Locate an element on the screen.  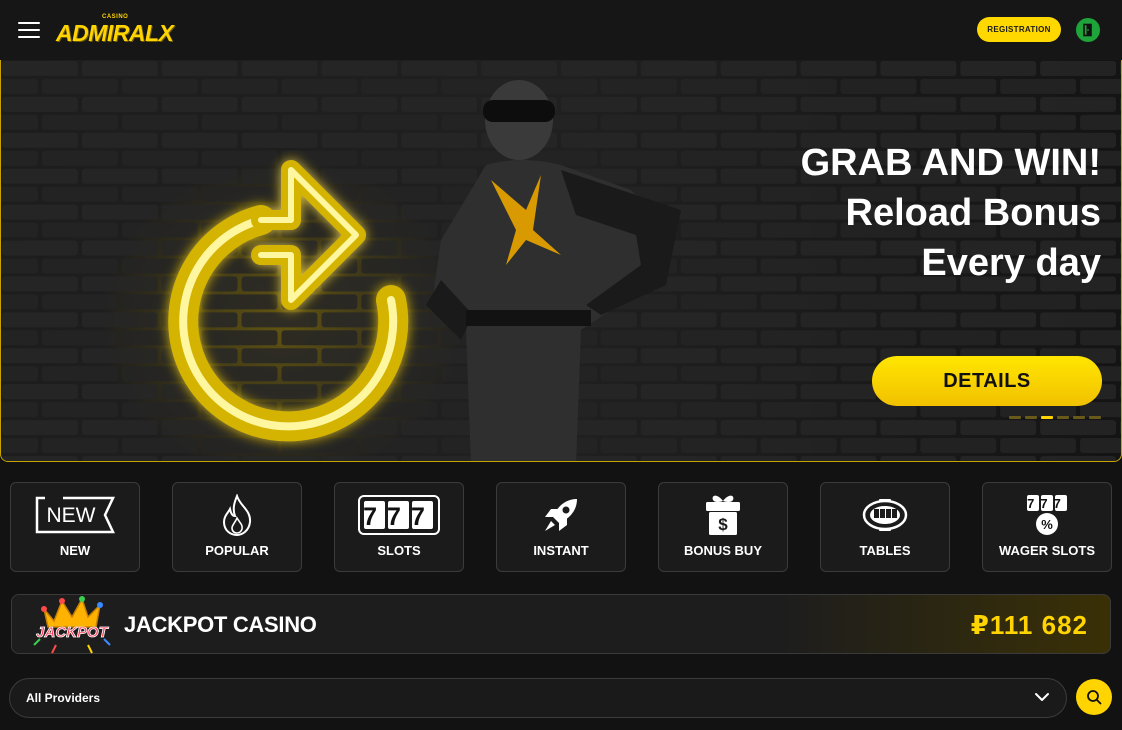
category-label: WAGER SLOTS is located at coordinates (1047, 550).